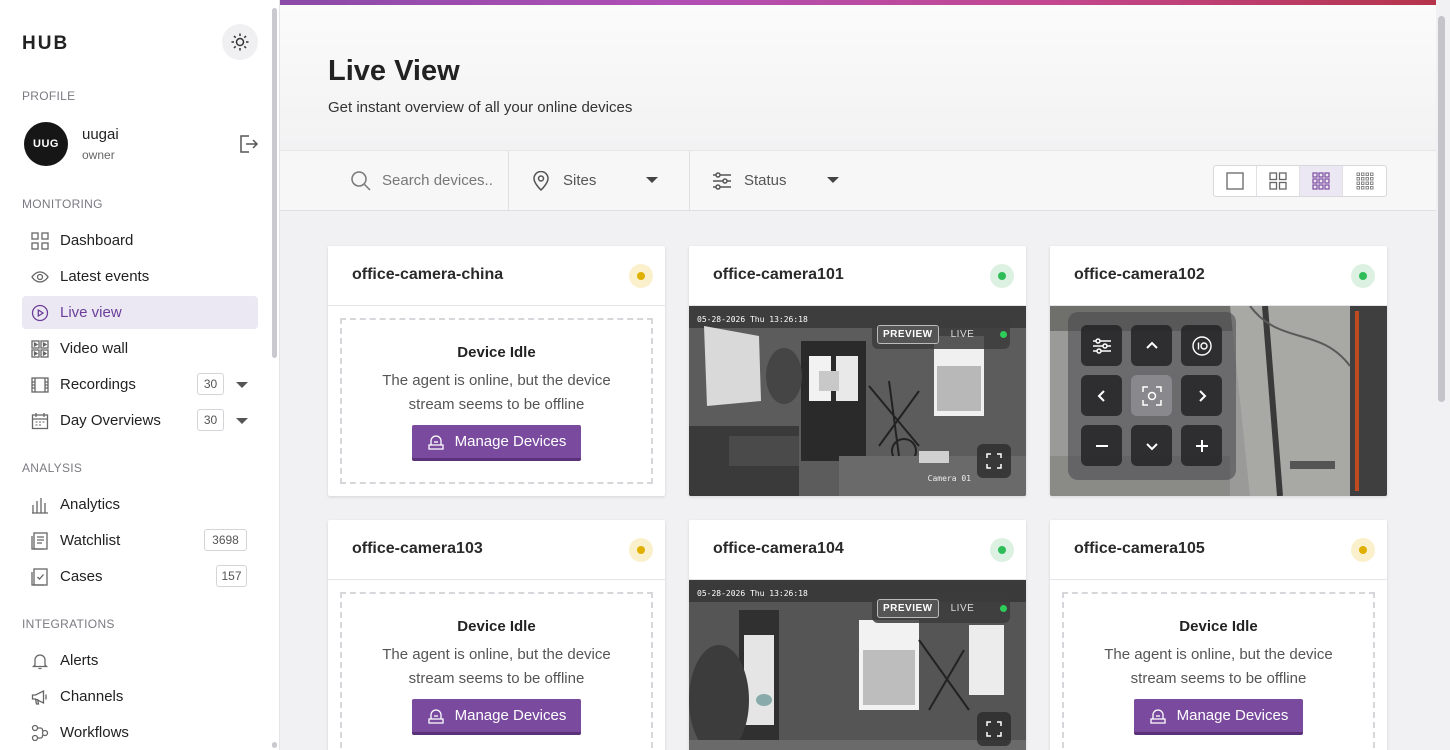  What do you see at coordinates (1139, 275) in the screenshot?
I see `camera-name: office-camera102` at bounding box center [1139, 275].